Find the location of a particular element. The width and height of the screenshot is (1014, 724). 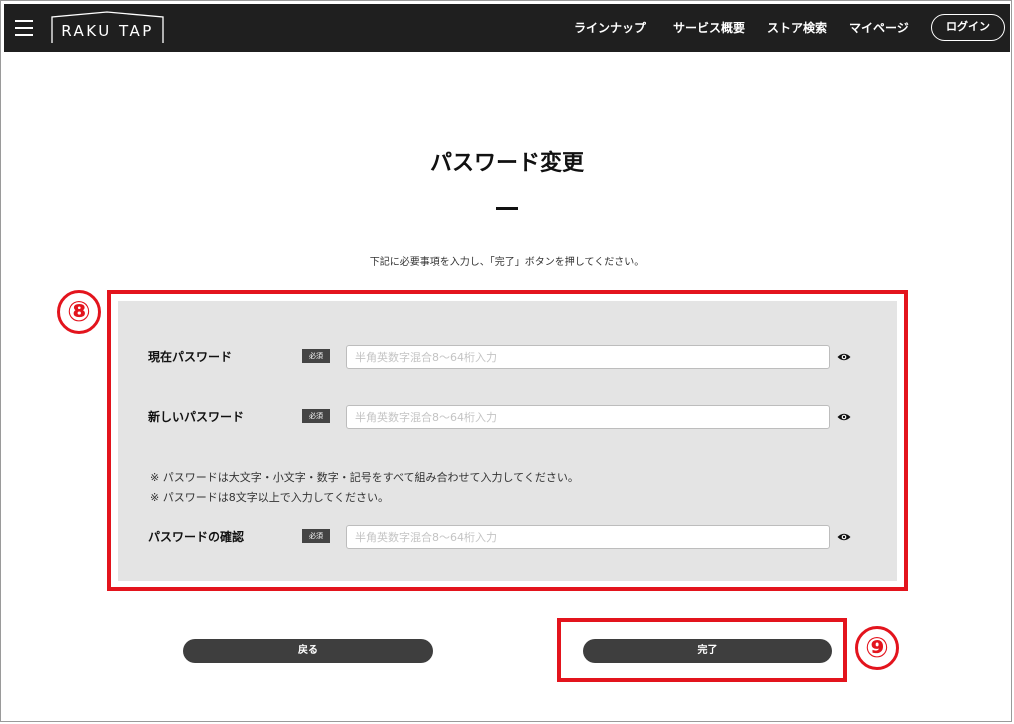

callout-number-8: ⑧ is located at coordinates (79, 312).